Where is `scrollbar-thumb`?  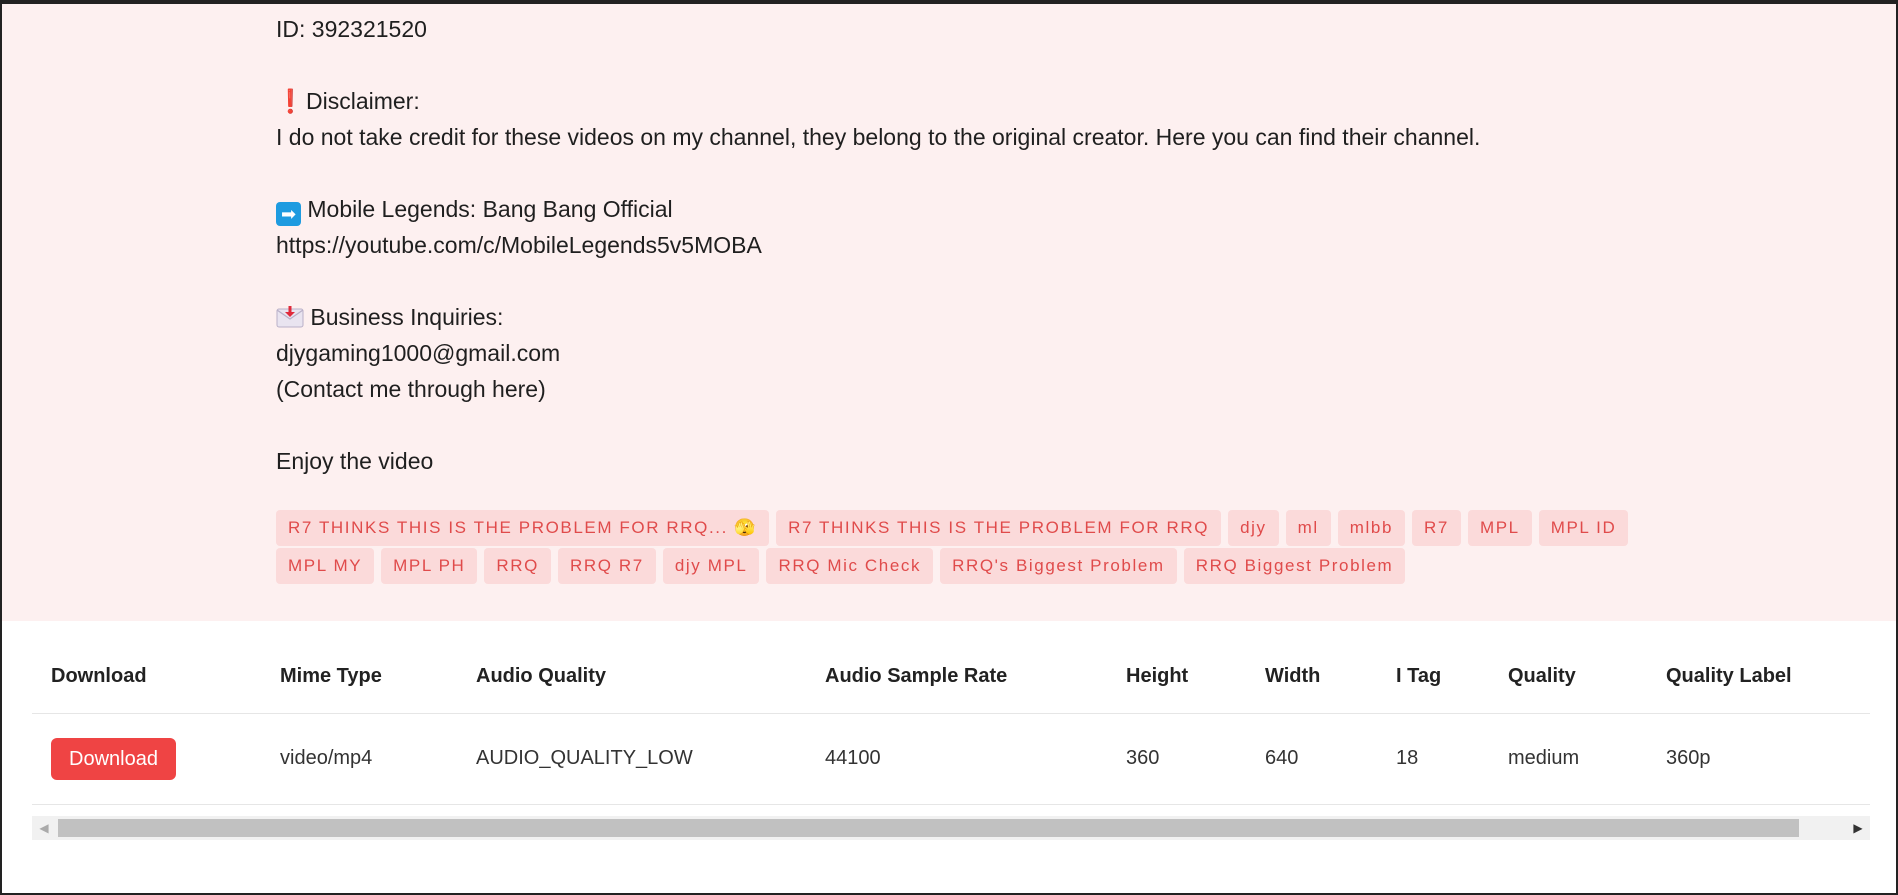 scrollbar-thumb is located at coordinates (928, 828).